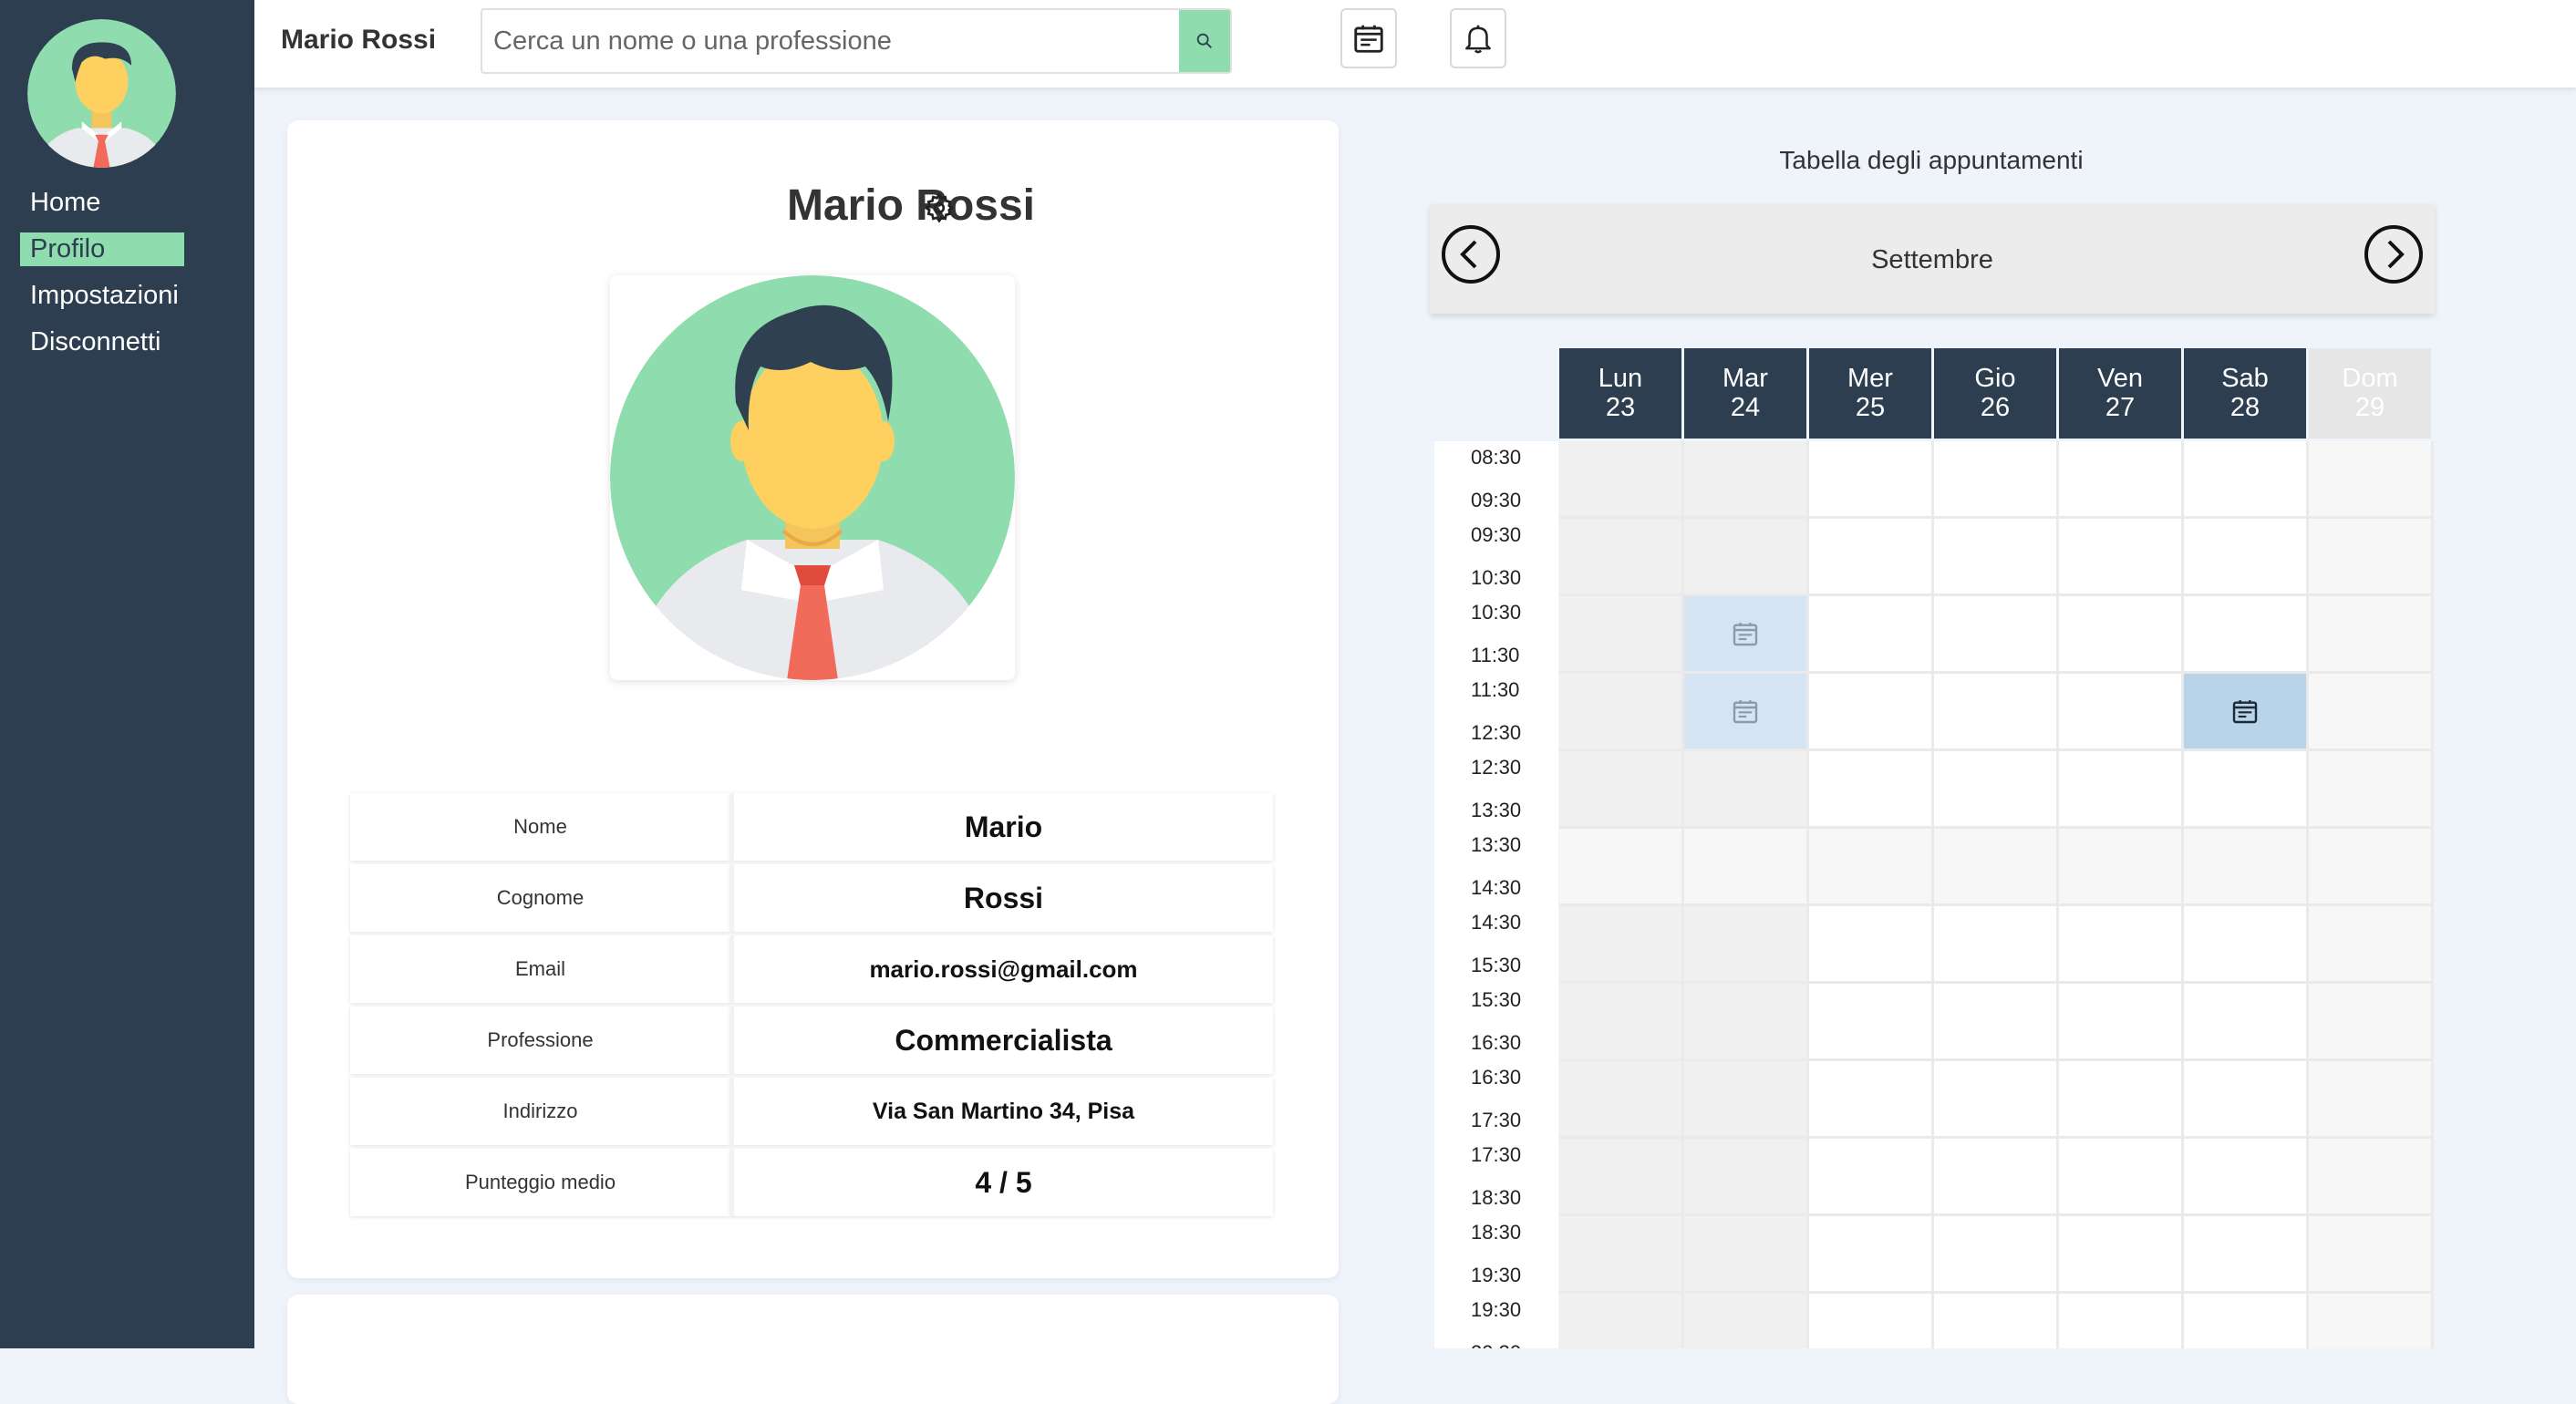 Image resolution: width=2576 pixels, height=1404 pixels. I want to click on profile-avatar-image, so click(812, 477).